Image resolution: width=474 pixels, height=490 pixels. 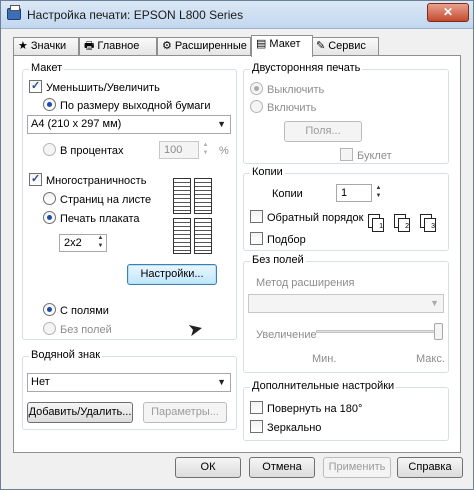 What do you see at coordinates (286, 240) in the screenshot?
I see `checkbox-label: Подбор` at bounding box center [286, 240].